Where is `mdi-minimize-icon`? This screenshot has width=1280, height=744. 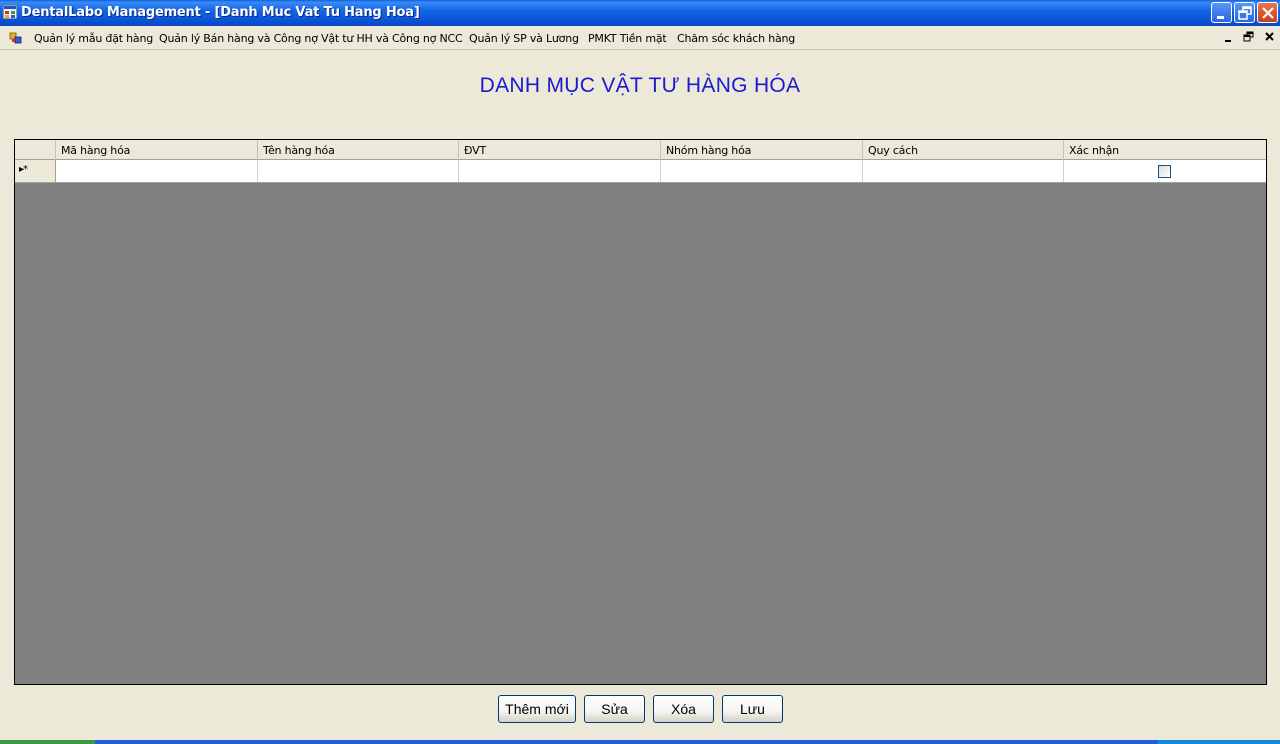 mdi-minimize-icon is located at coordinates (1229, 37).